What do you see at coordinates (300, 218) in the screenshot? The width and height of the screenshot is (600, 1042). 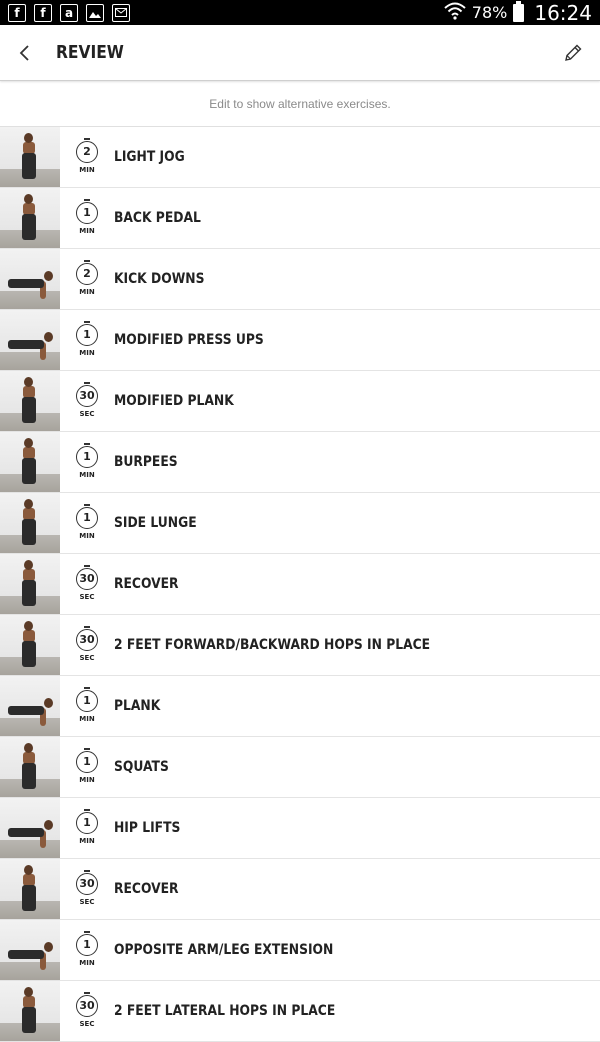 I see `exercise-row: 1 MIN BACK PEDAL` at bounding box center [300, 218].